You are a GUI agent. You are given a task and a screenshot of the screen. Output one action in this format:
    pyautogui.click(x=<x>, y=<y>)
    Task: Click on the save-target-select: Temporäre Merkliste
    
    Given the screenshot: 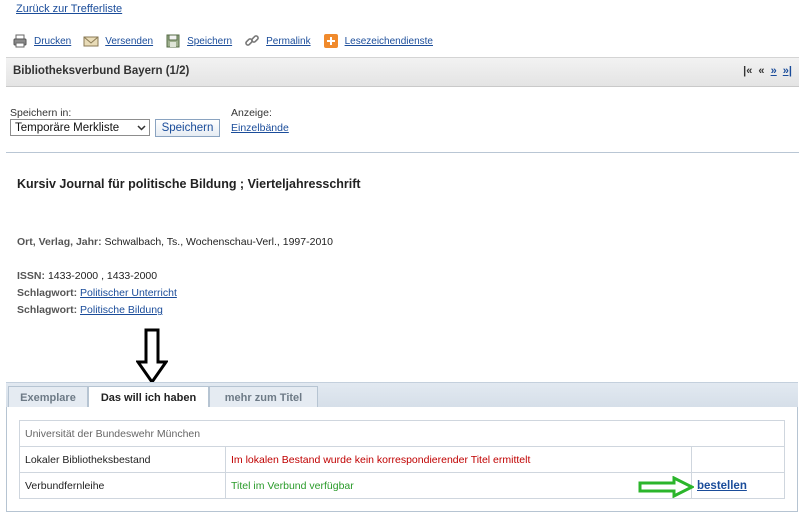 What is the action you would take?
    pyautogui.click(x=80, y=127)
    